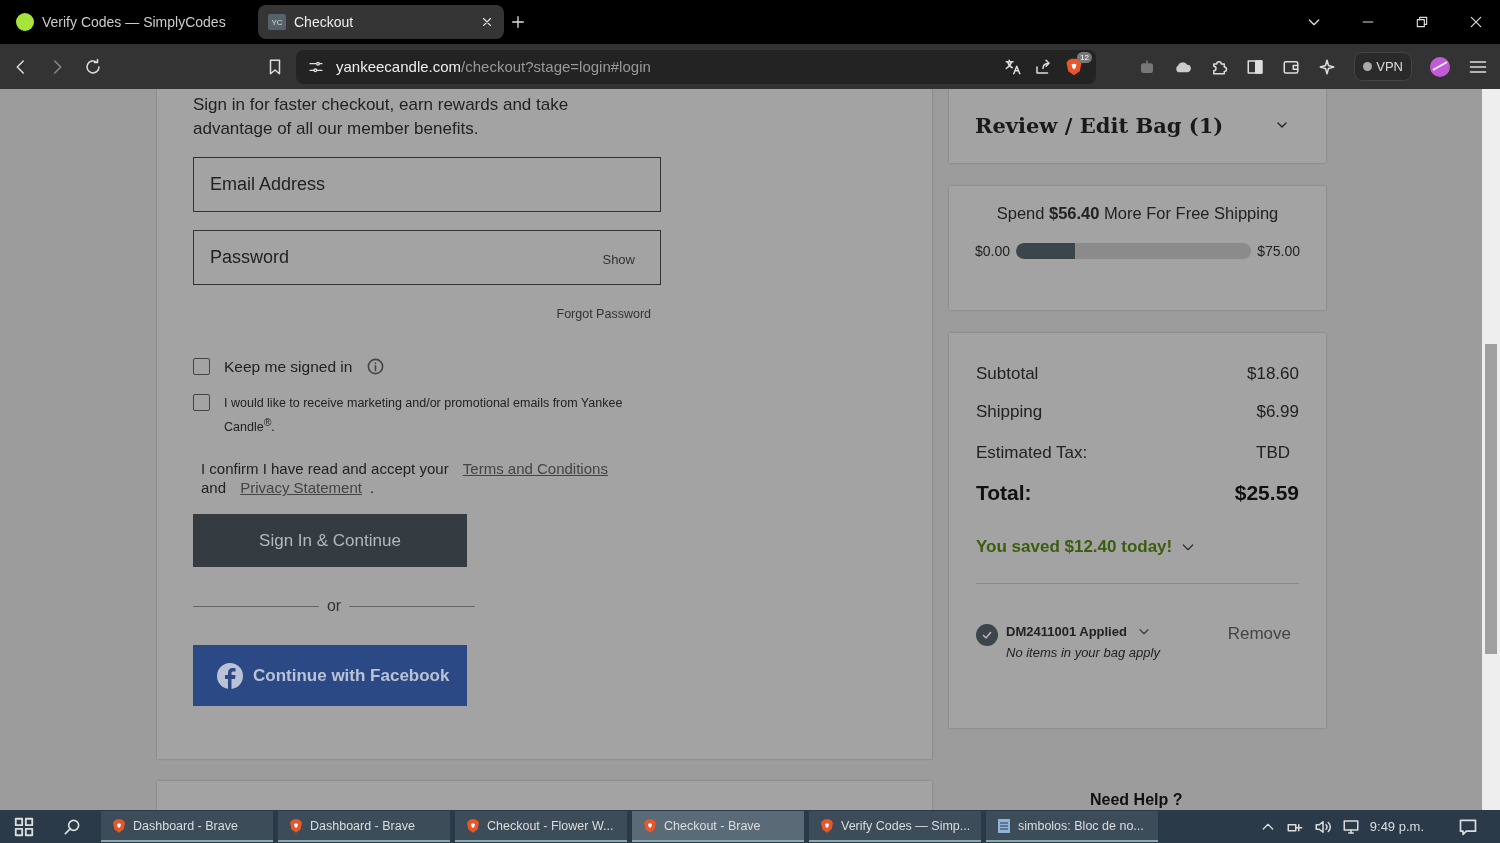 The height and width of the screenshot is (843, 1500). I want to click on coupon-code: DM2411001 Applied, so click(1066, 631).